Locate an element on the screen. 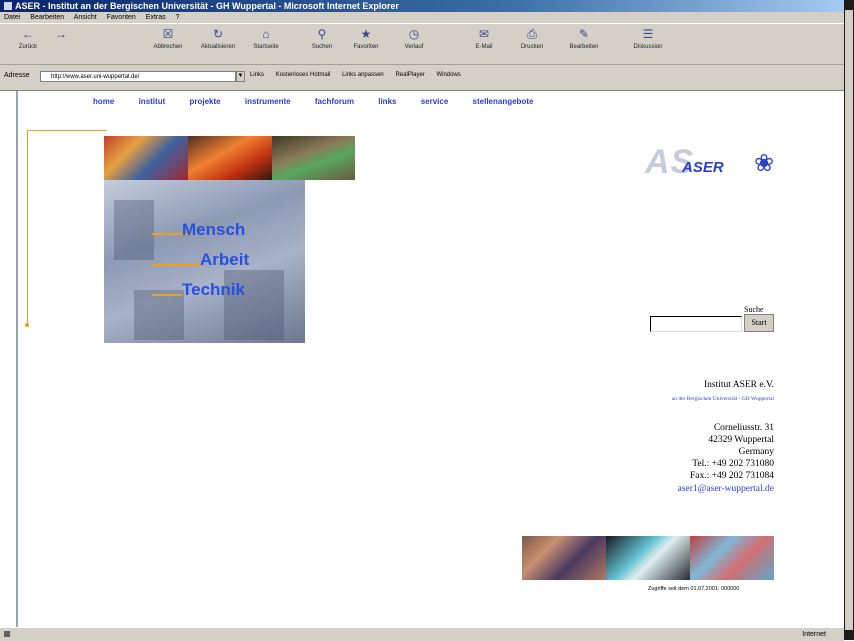 This screenshot has width=854, height=641. address-dropdown-button: ▼ is located at coordinates (240, 76).